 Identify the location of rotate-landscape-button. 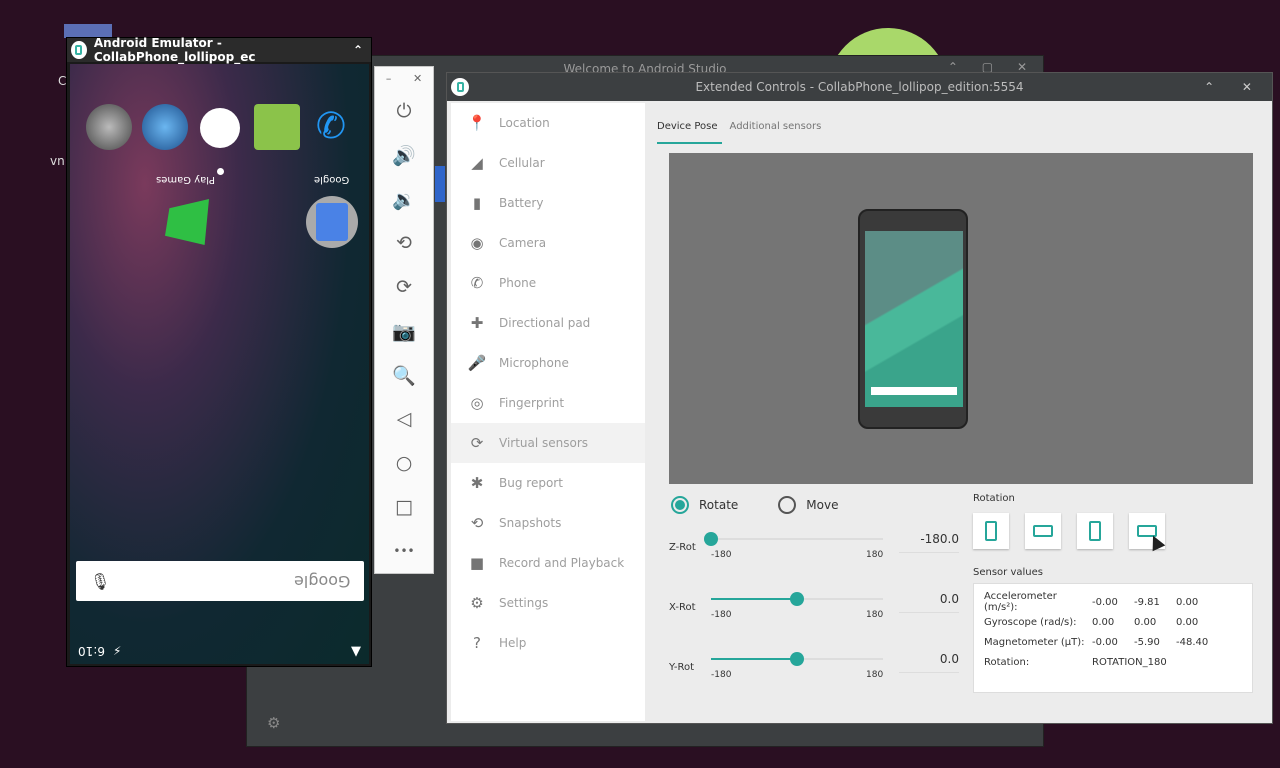
(1043, 531).